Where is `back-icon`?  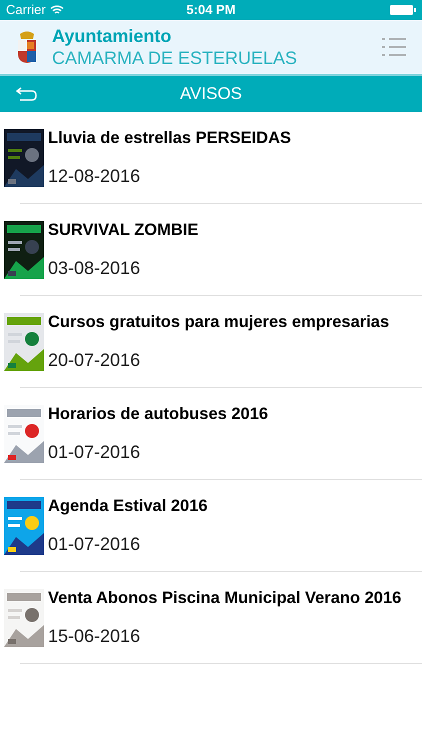
back-icon is located at coordinates (27, 94).